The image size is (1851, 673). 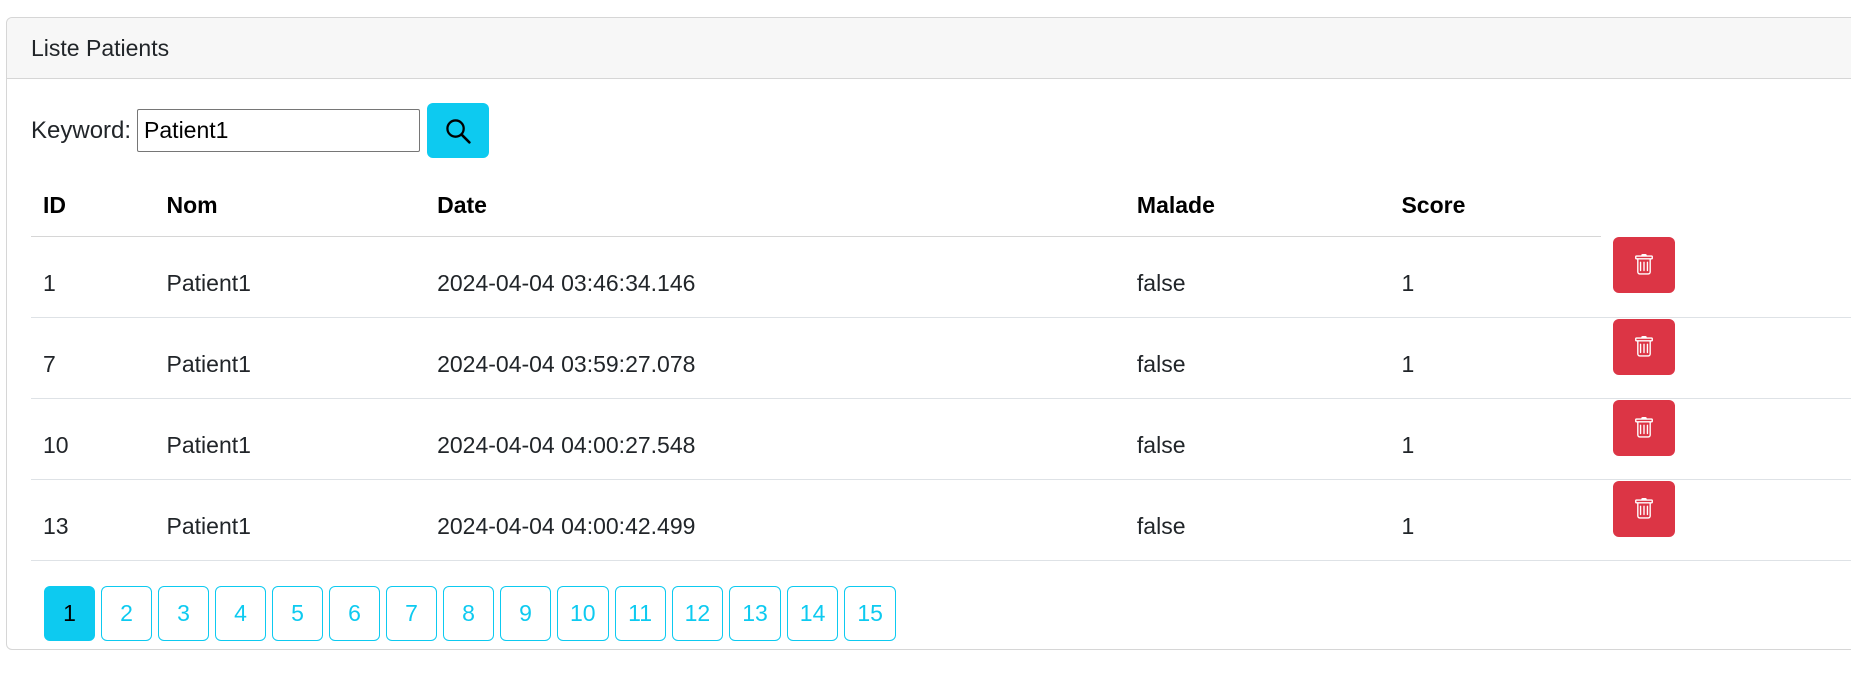 What do you see at coordinates (100, 47) in the screenshot?
I see `card-title: Liste Patients` at bounding box center [100, 47].